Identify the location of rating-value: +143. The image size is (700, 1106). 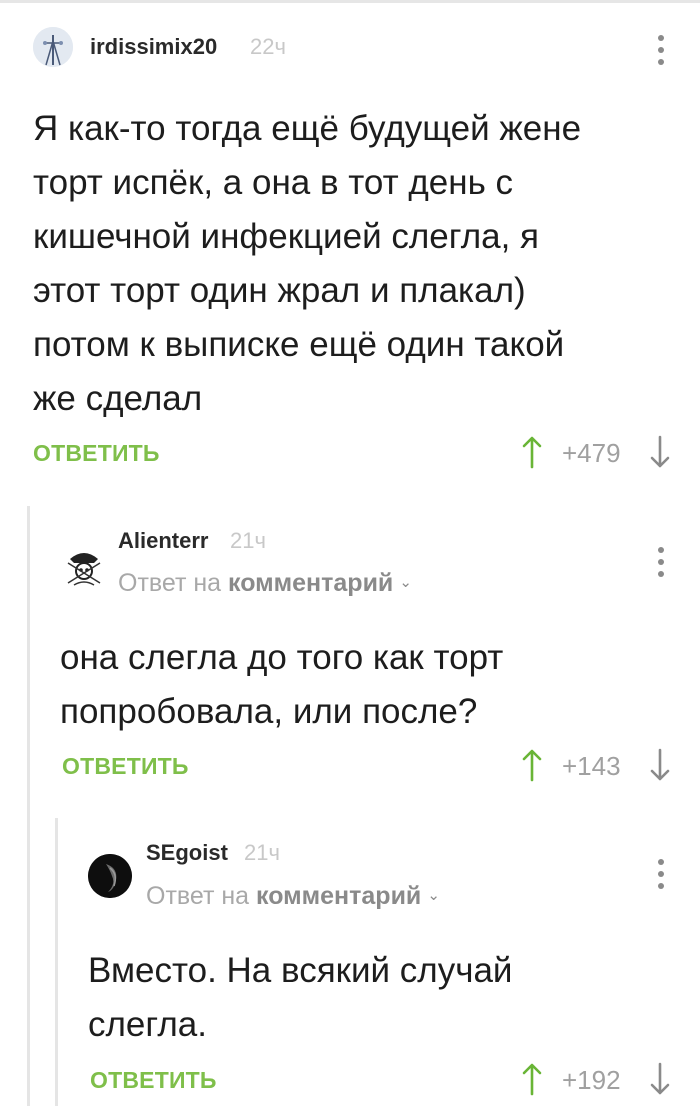
(591, 766).